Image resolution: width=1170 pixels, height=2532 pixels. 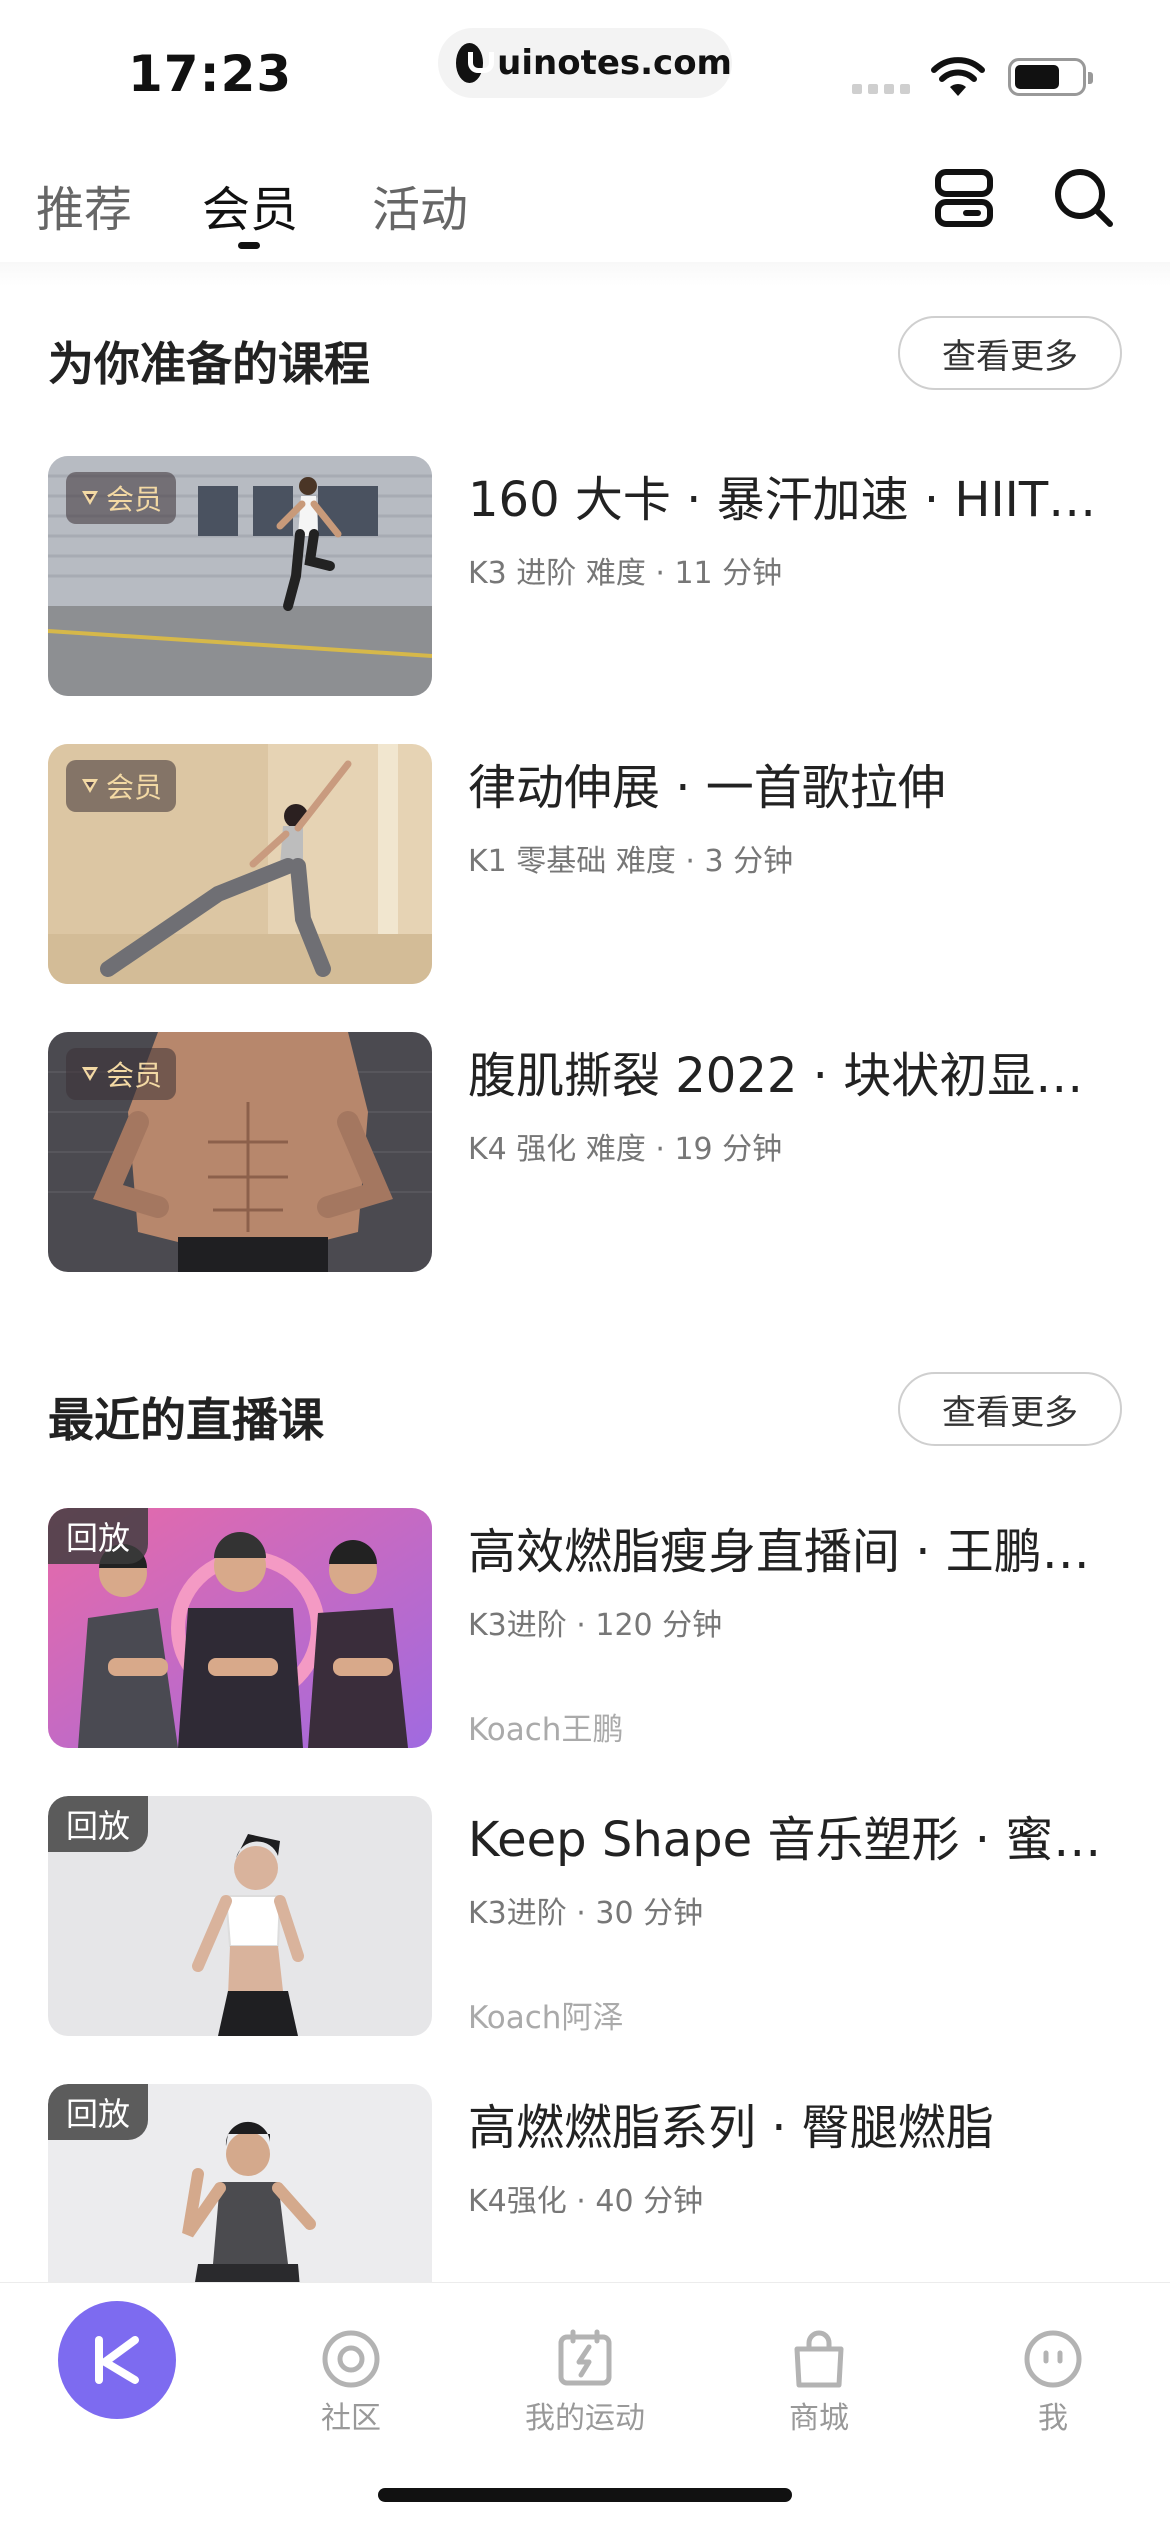 What do you see at coordinates (351, 2359) in the screenshot?
I see `community-icon` at bounding box center [351, 2359].